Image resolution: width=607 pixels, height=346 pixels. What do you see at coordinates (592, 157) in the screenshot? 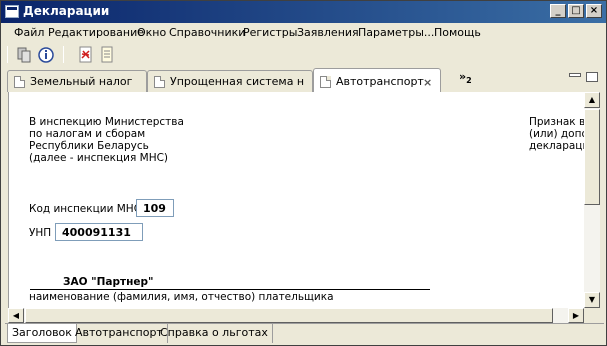
I see `vertical-scroll-thumb` at bounding box center [592, 157].